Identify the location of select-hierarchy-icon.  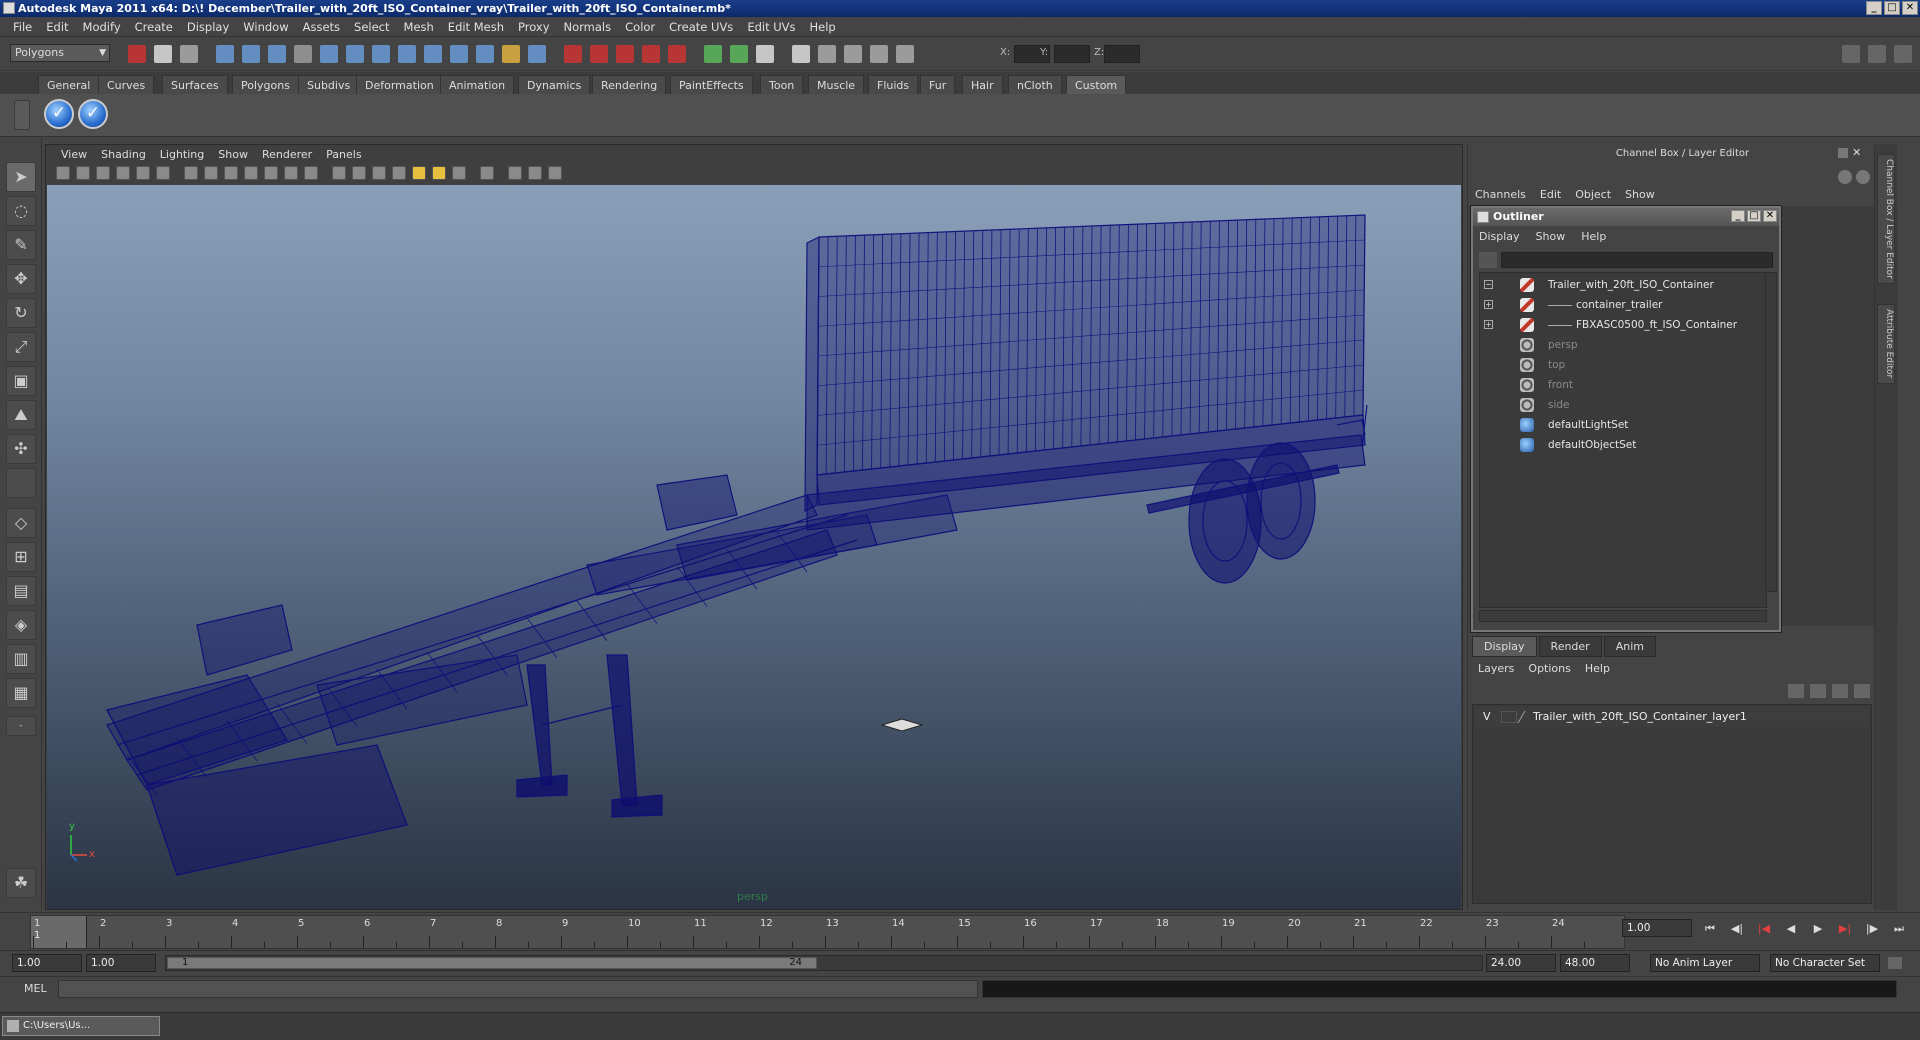
(225, 54).